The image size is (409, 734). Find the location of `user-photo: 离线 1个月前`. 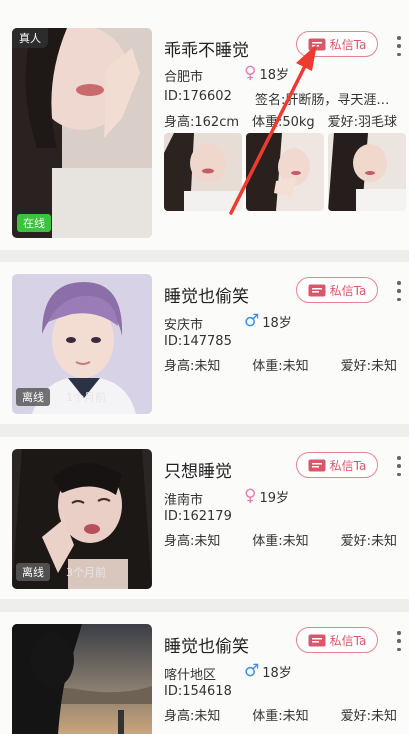

user-photo: 离线 1个月前 is located at coordinates (82, 344).